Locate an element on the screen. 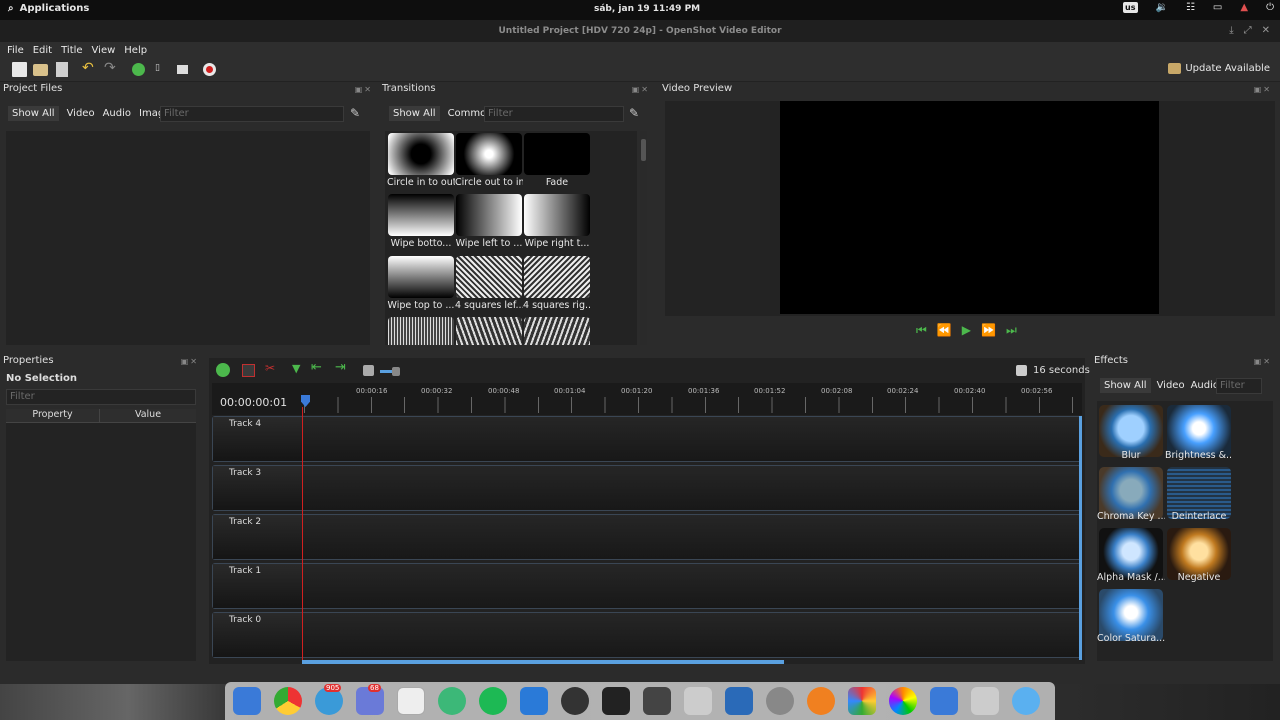 The image size is (1280, 720). import-files-icon is located at coordinates (138, 69).